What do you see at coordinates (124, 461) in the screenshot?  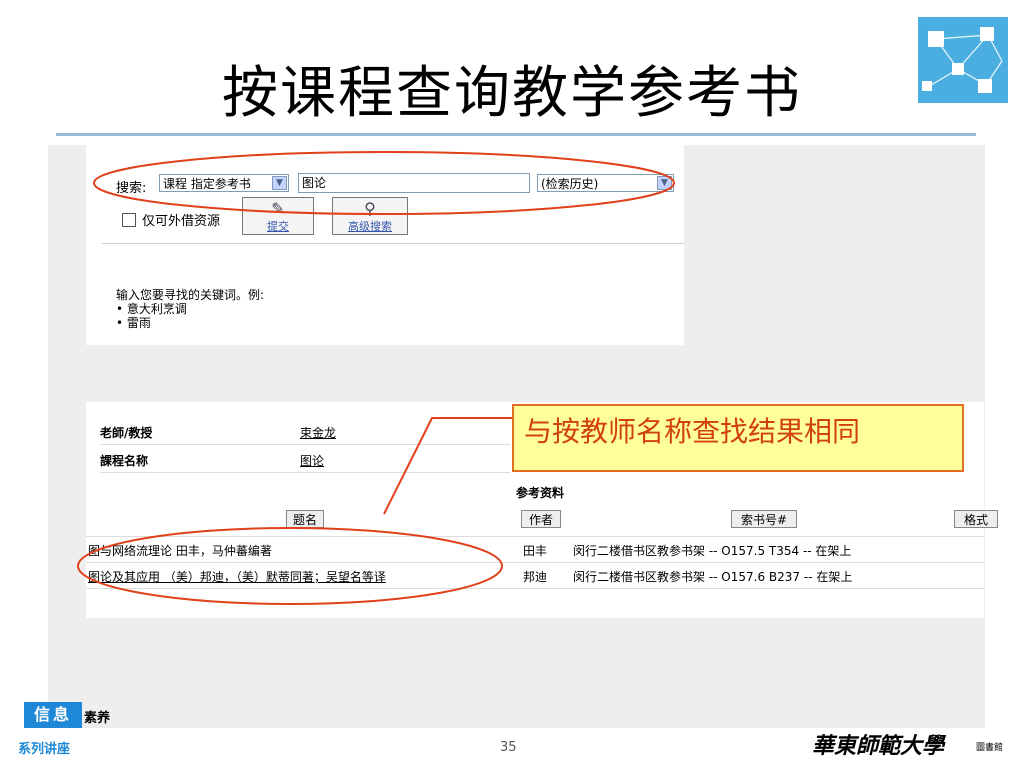 I see `course-label: 課程名称` at bounding box center [124, 461].